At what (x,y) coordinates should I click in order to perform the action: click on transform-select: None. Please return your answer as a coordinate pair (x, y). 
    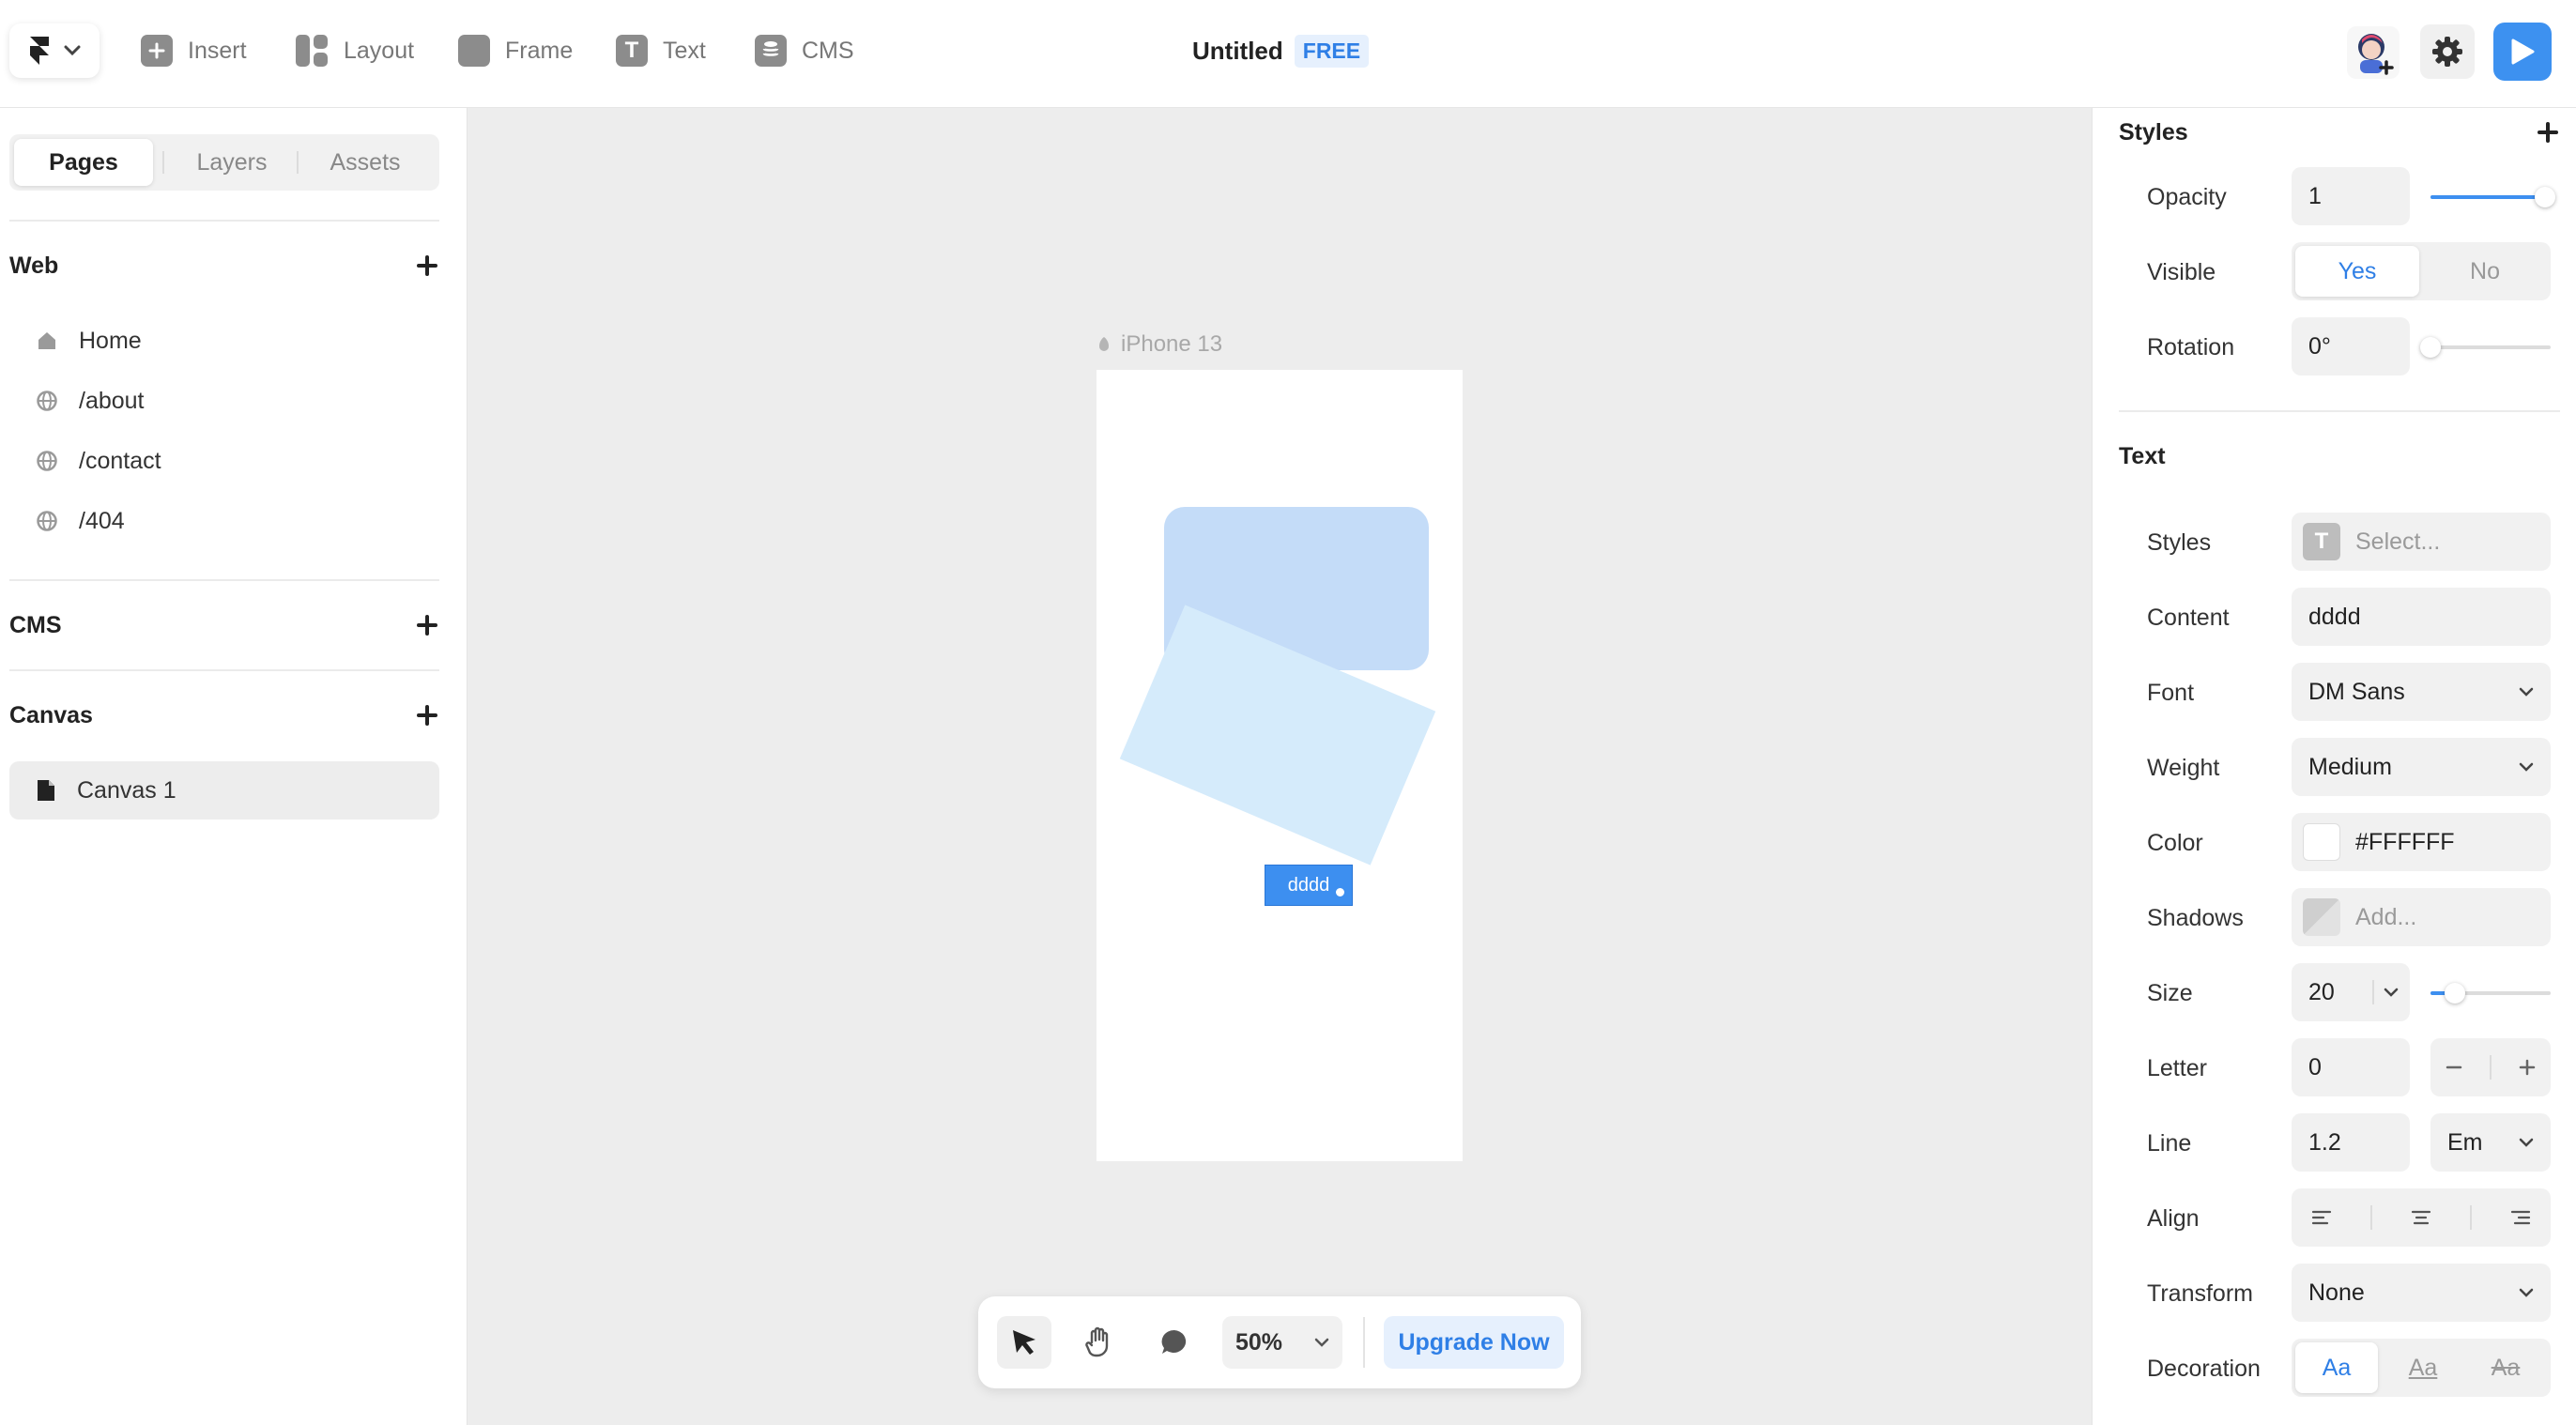
    Looking at the image, I should click on (2422, 1293).